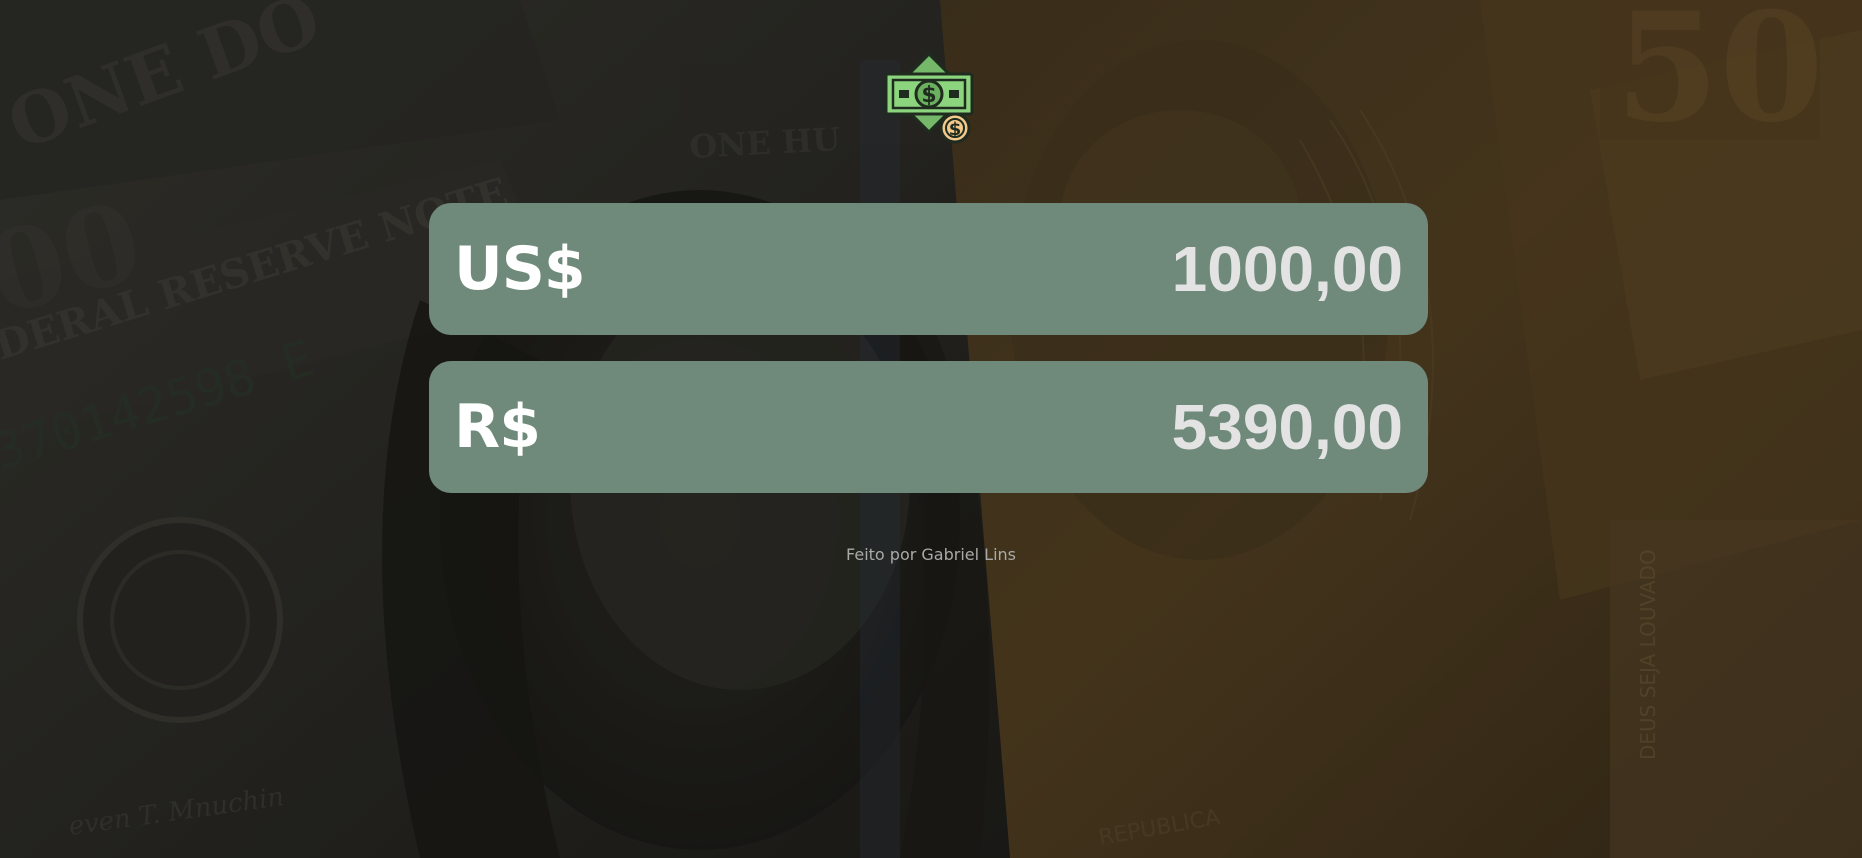  I want to click on footer-credit: Feito por Gabriel Lins, so click(931, 554).